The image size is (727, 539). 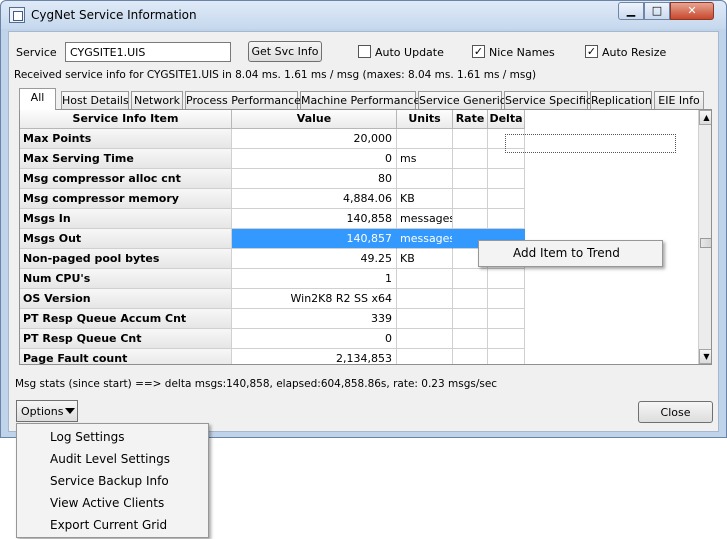 What do you see at coordinates (548, 100) in the screenshot?
I see `tab-service-specific: Service Specific` at bounding box center [548, 100].